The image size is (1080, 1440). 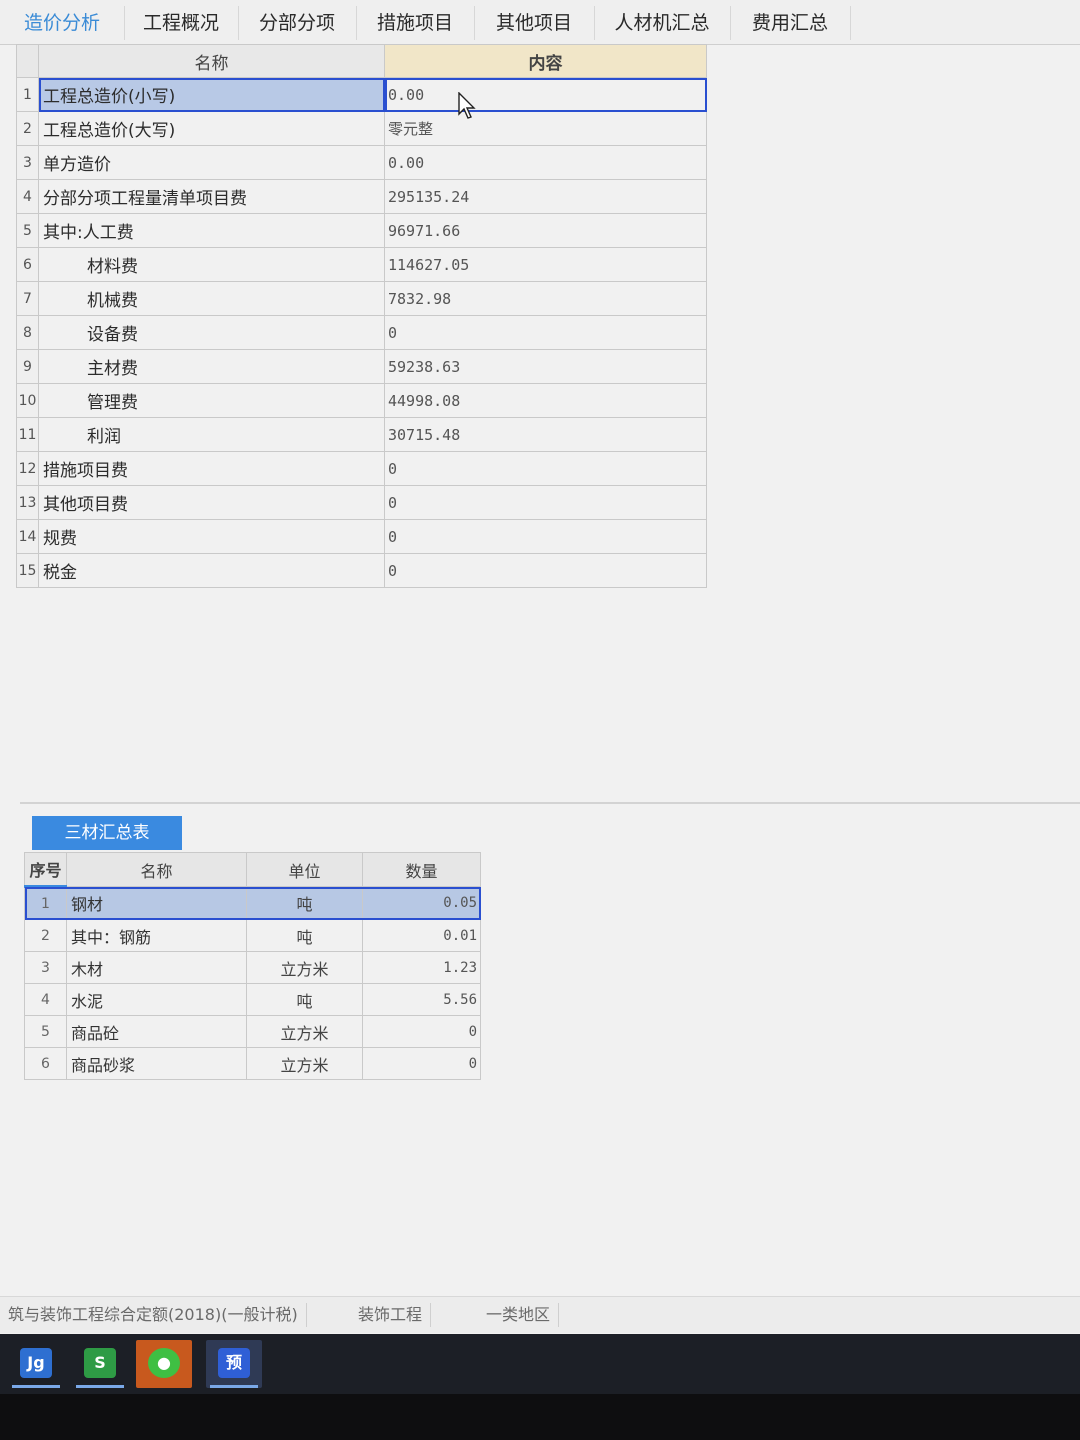 I want to click on row-name-cell: 规费, so click(x=211, y=536).